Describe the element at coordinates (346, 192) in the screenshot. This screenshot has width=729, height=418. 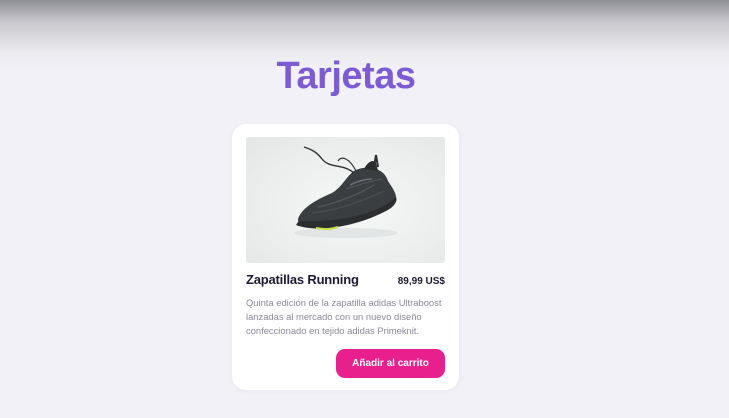
I see `shoe-icon` at that location.